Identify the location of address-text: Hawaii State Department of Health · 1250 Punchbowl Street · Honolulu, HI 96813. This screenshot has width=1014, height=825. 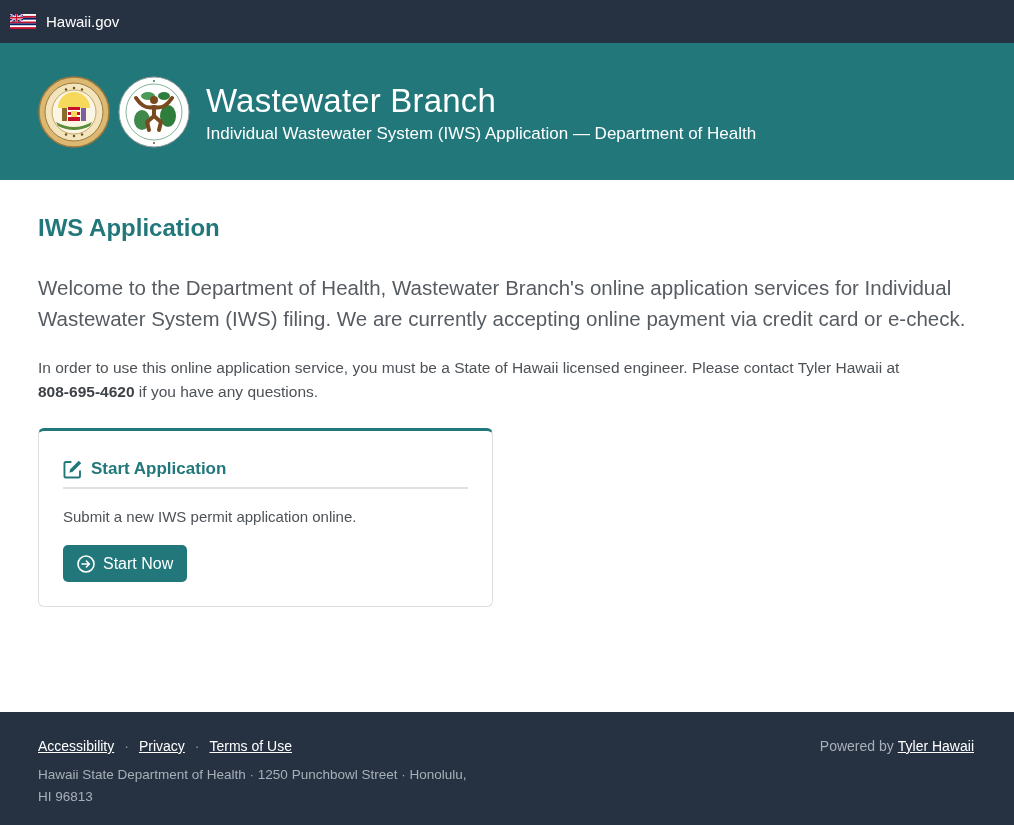
(253, 786).